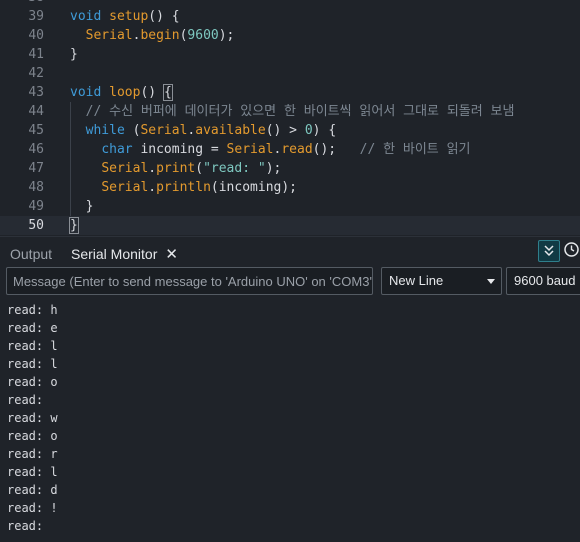 Image resolution: width=580 pixels, height=542 pixels. I want to click on code-line: 40 Serial.begin(9600);, so click(290, 35).